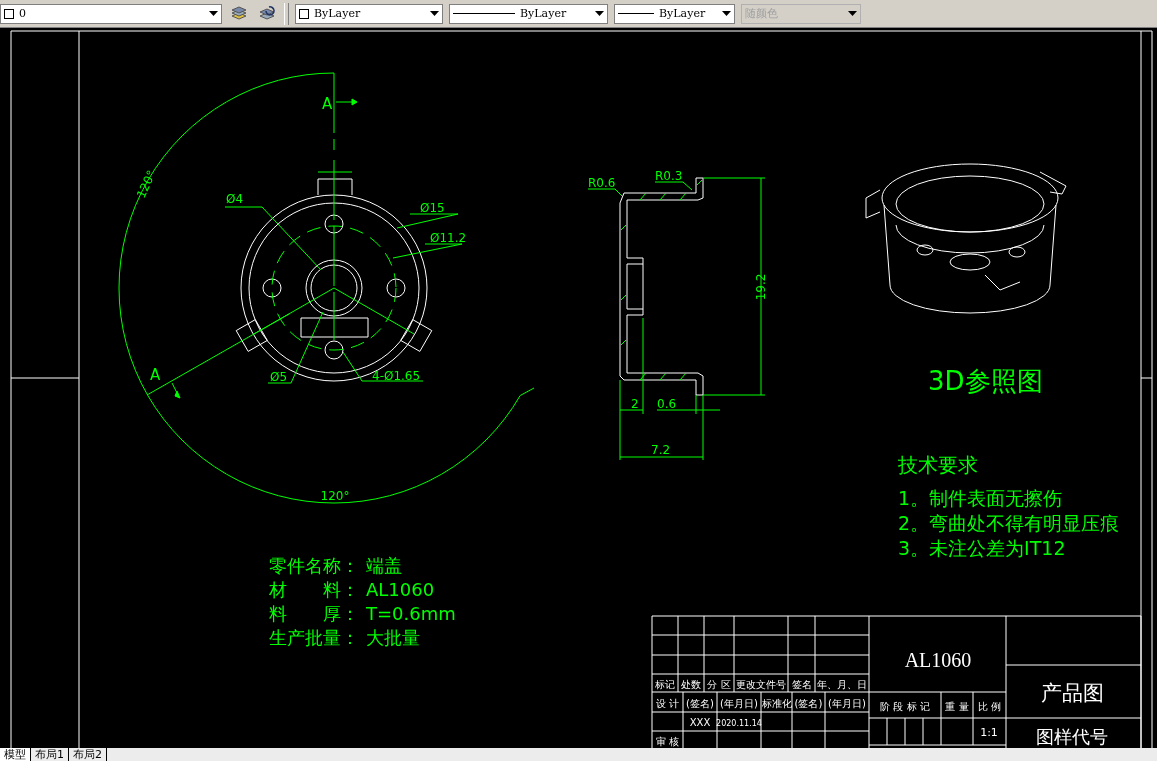  What do you see at coordinates (842, 684) in the screenshot?
I see `table-header: 年、月、日` at bounding box center [842, 684].